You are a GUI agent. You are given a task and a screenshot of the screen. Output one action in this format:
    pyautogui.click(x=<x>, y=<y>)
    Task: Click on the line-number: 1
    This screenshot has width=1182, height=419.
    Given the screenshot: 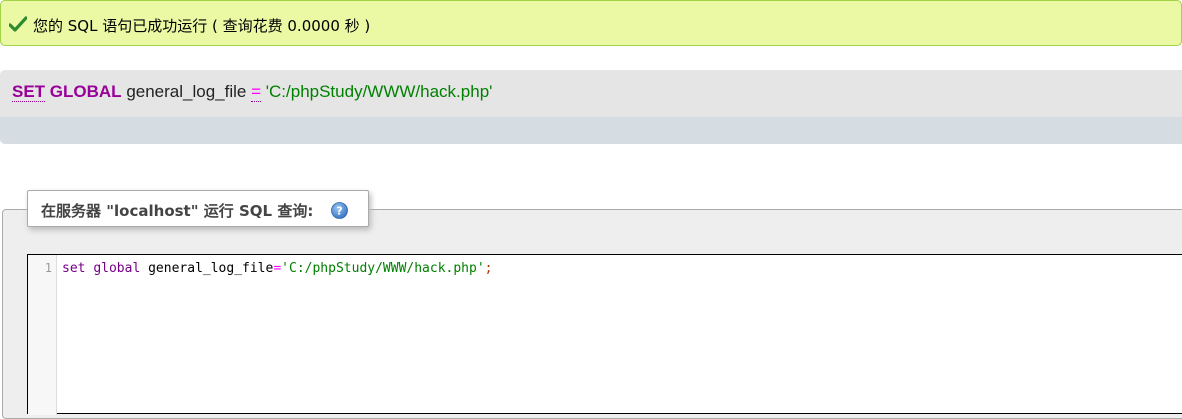 What is the action you would take?
    pyautogui.click(x=48, y=268)
    